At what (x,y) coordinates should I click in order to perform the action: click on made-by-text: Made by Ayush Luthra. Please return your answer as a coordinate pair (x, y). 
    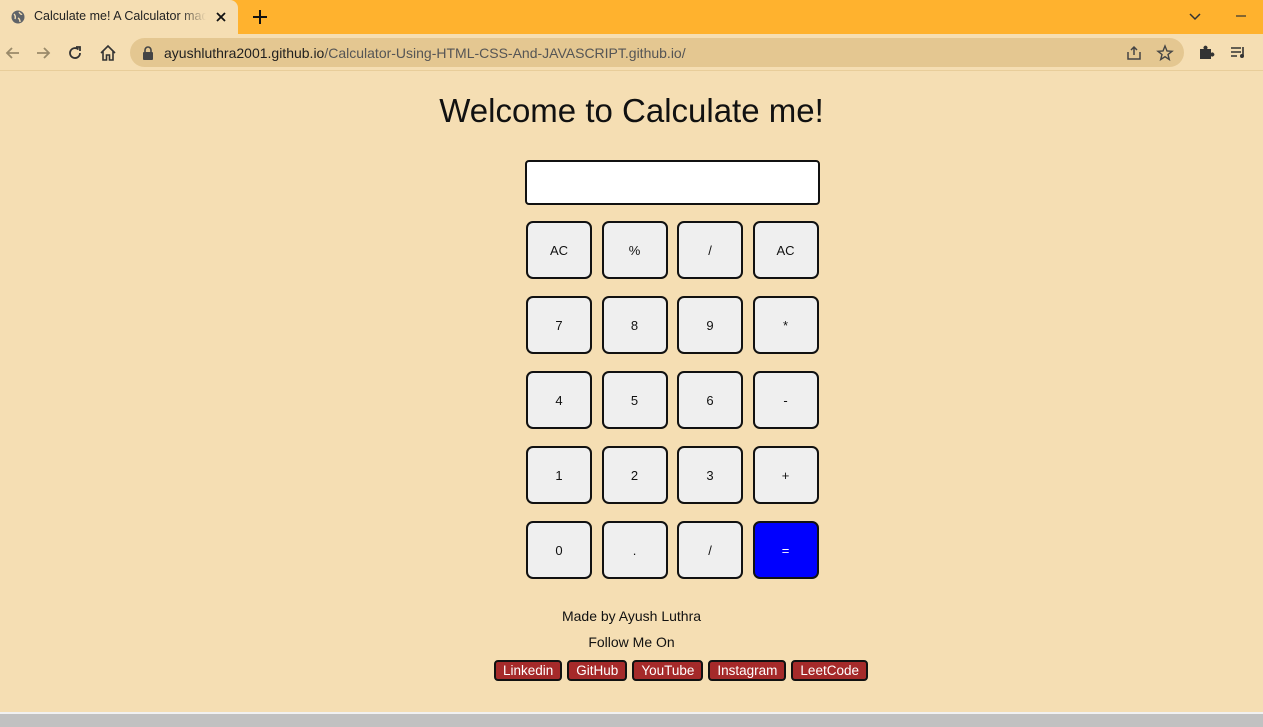
    Looking at the image, I should click on (631, 616).